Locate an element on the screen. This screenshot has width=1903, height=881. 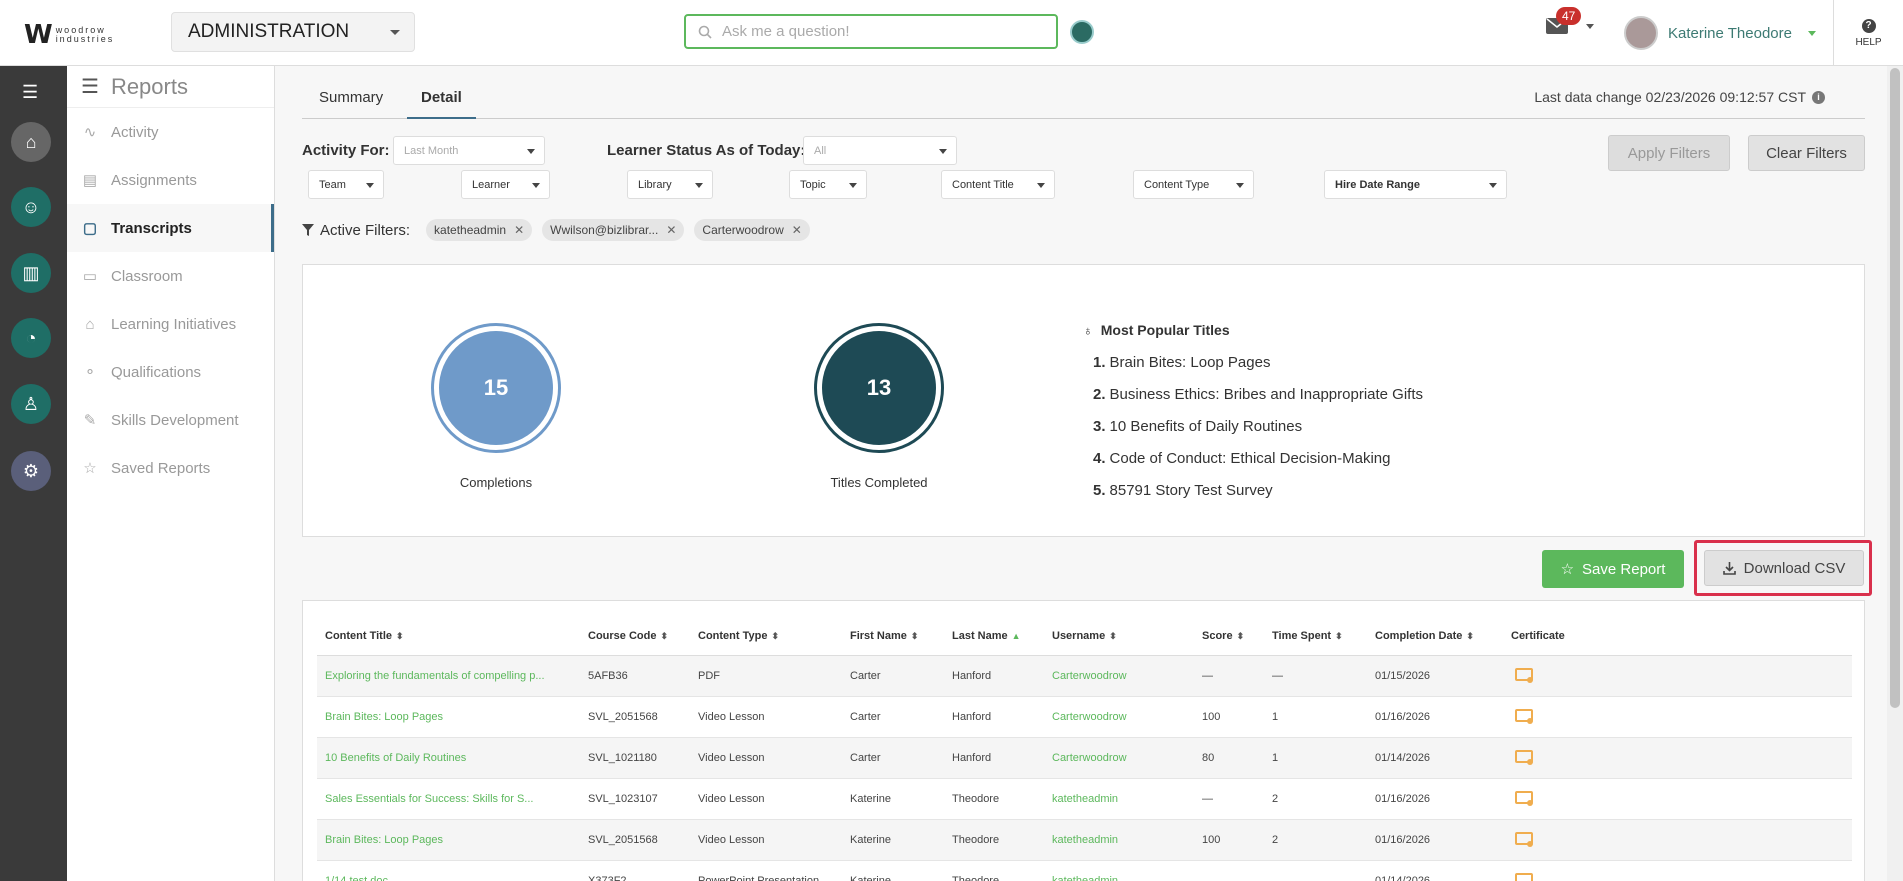
help-button: ? HELP is located at coordinates (1868, 33).